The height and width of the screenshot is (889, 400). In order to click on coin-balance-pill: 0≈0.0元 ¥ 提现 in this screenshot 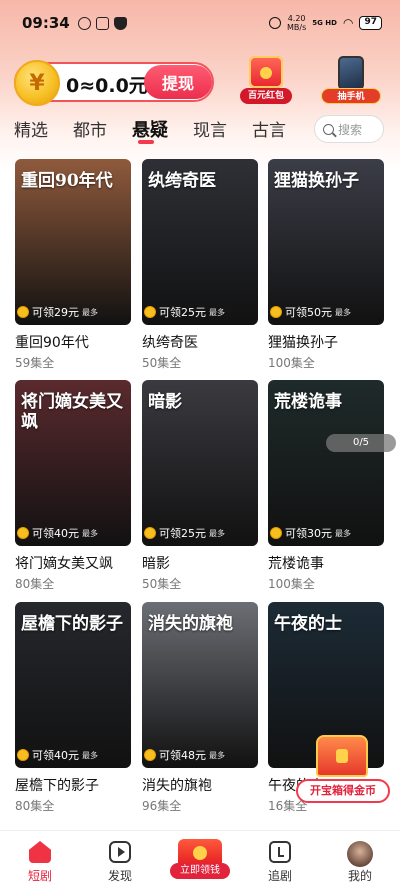, I will do `click(114, 83)`.